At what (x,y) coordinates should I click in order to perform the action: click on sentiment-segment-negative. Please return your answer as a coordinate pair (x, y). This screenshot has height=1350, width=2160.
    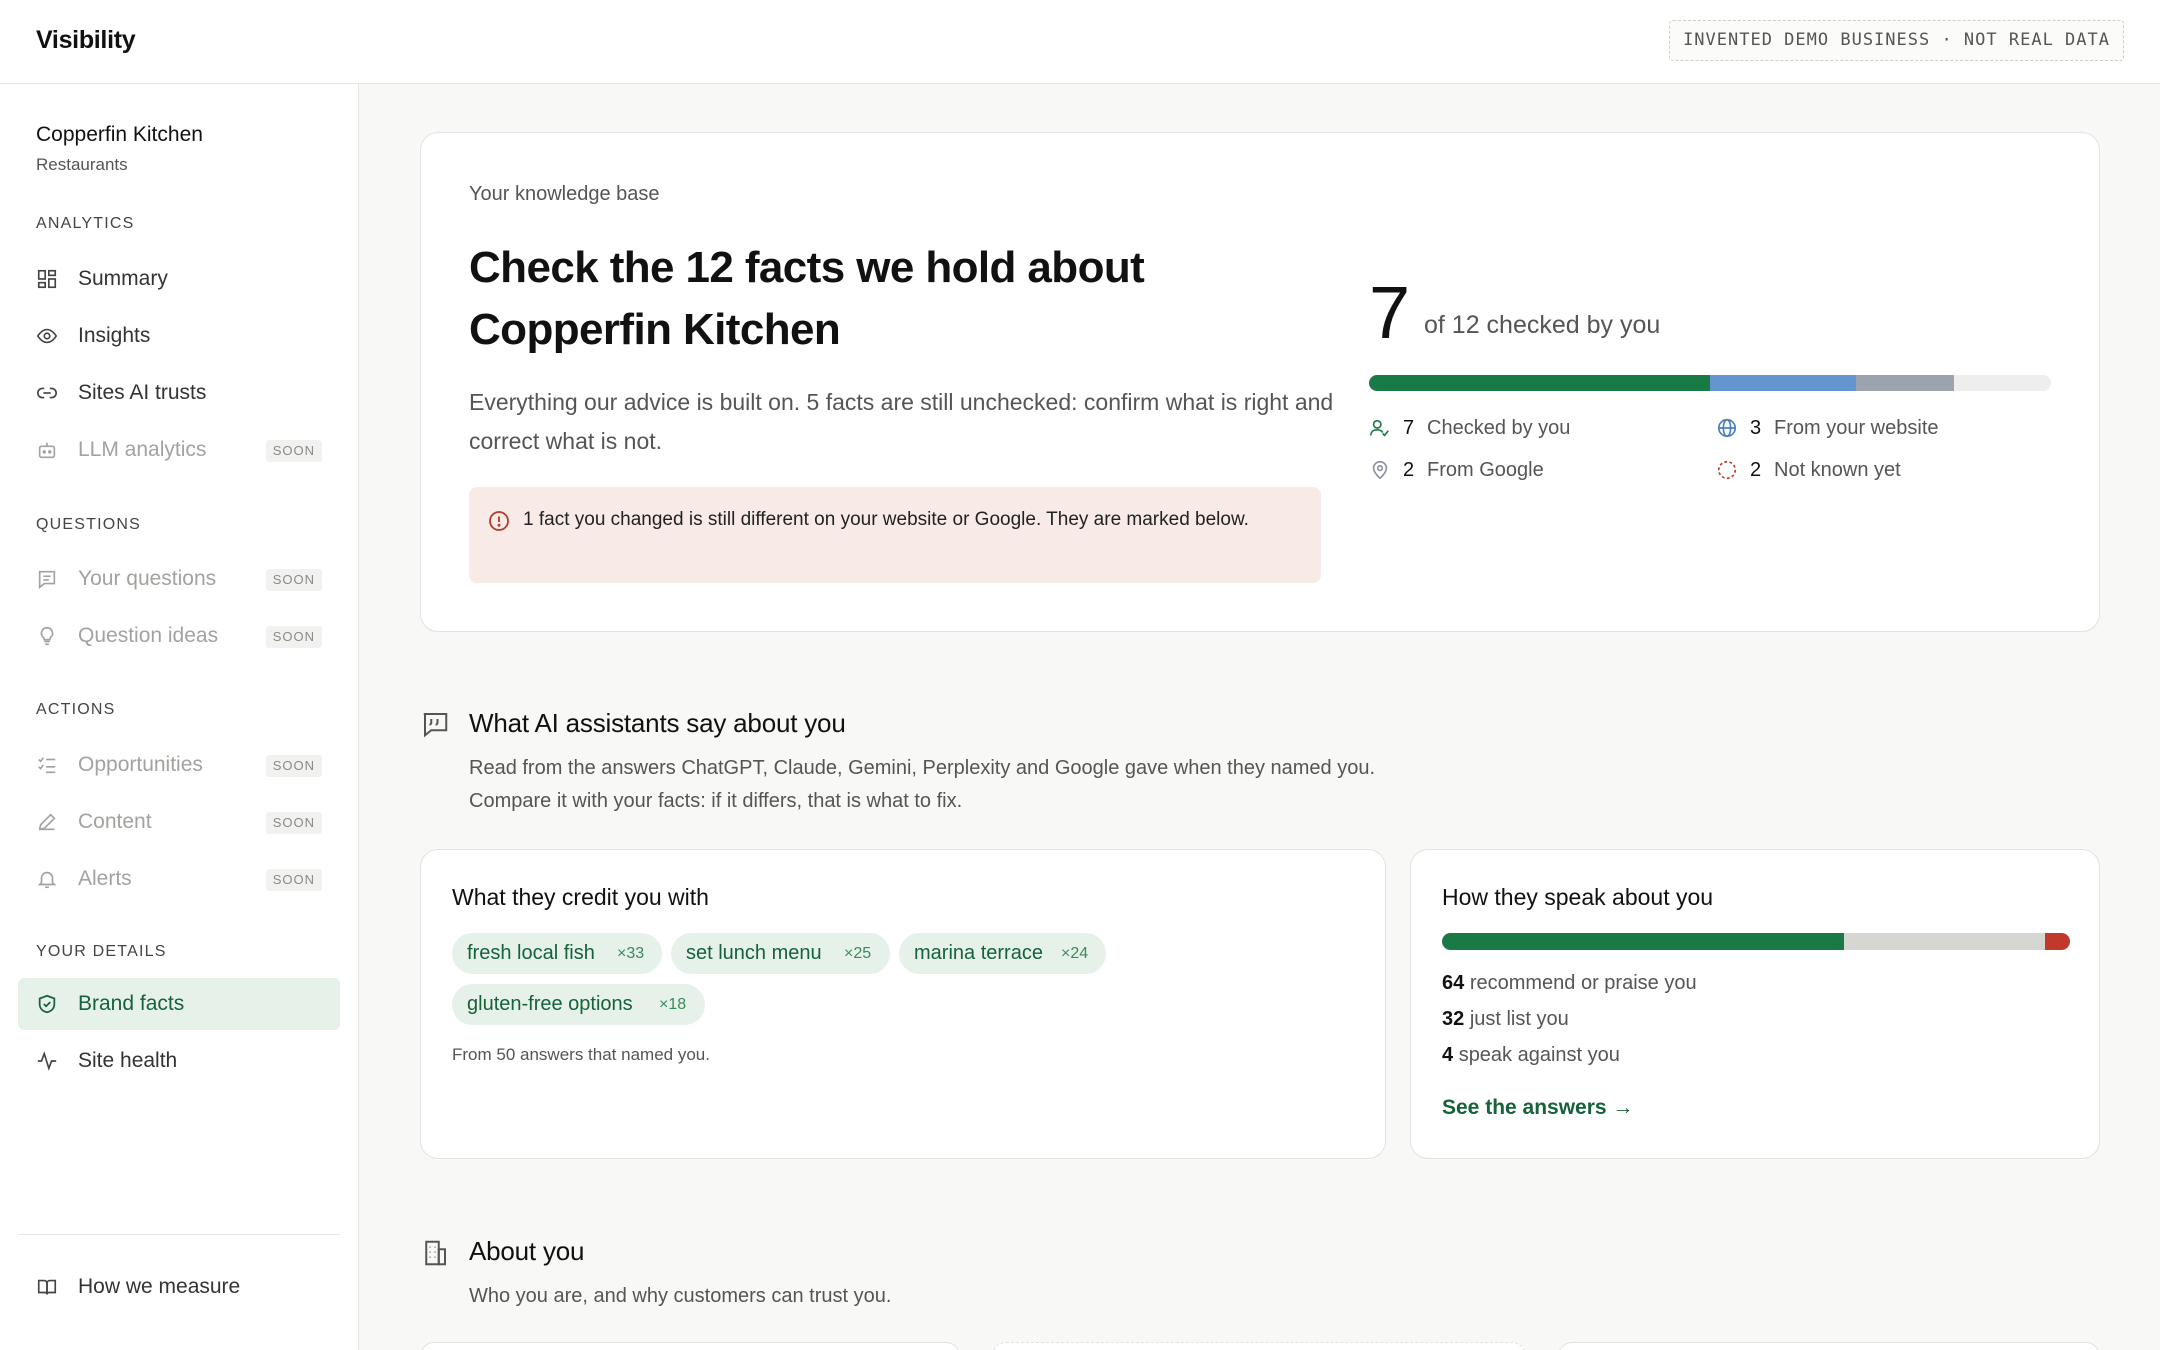
    Looking at the image, I should click on (2057, 941).